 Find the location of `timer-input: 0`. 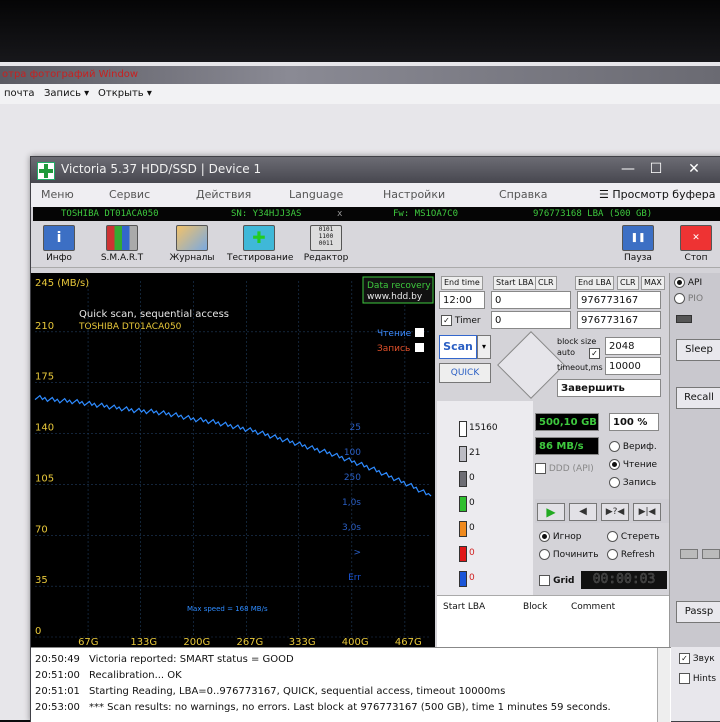

timer-input: 0 is located at coordinates (531, 320).